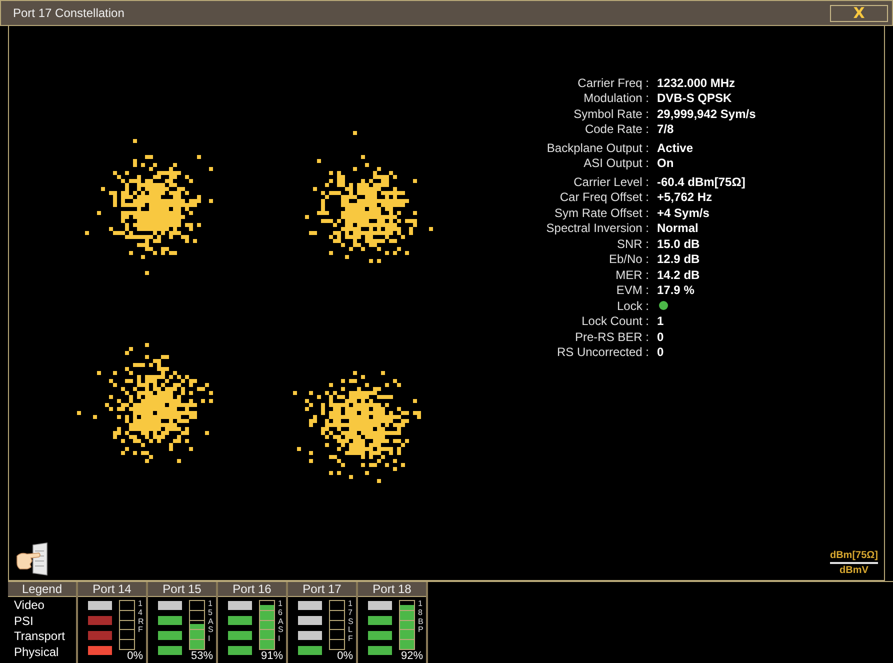  I want to click on stat-value: Normal, so click(678, 228).